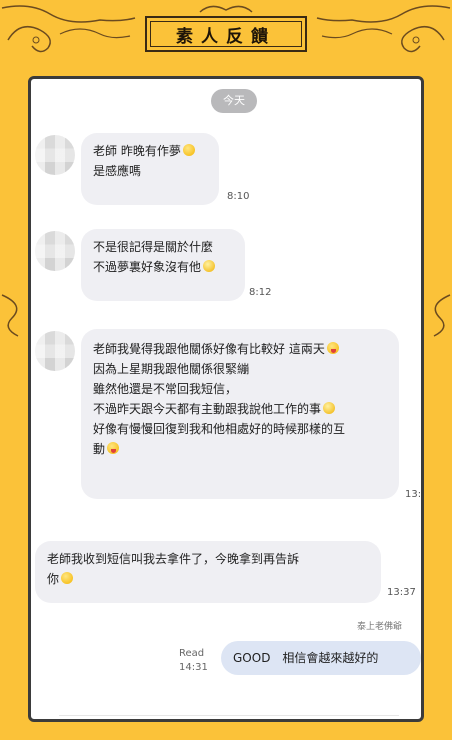 This screenshot has width=452, height=740. What do you see at coordinates (10, 315) in the screenshot?
I see `side-ornament-left-icon` at bounding box center [10, 315].